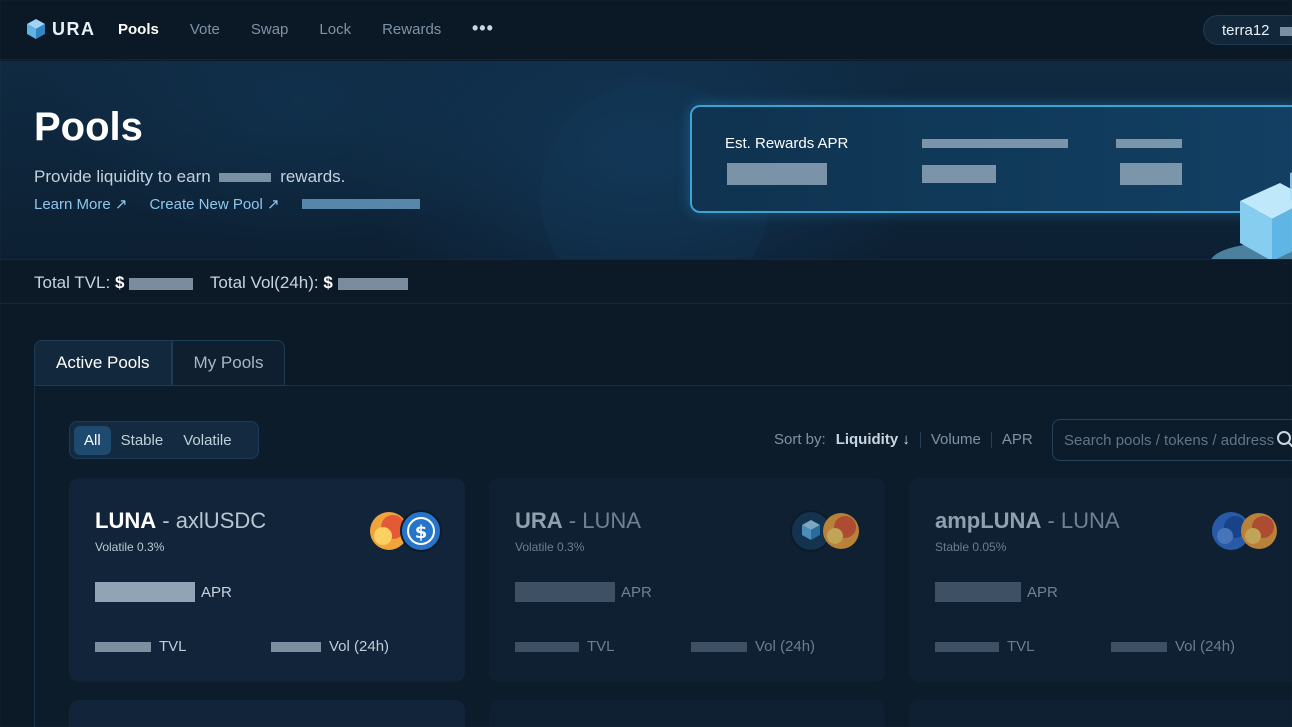 The width and height of the screenshot is (1292, 727). Describe the element at coordinates (214, 204) in the screenshot. I see `create-pool-link: Create New Pool ↗` at that location.